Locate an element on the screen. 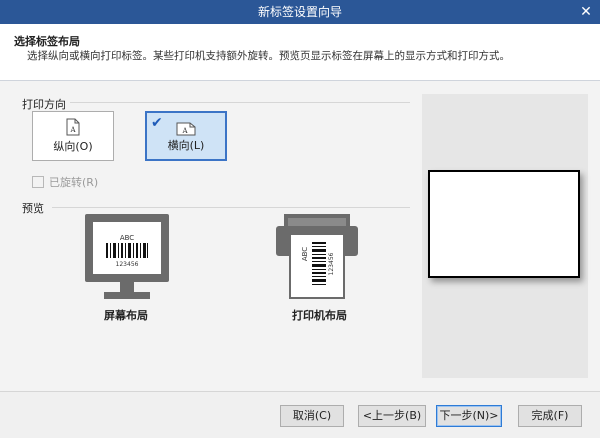  screen-layout-label: 屏幕布局 is located at coordinates (126, 315).